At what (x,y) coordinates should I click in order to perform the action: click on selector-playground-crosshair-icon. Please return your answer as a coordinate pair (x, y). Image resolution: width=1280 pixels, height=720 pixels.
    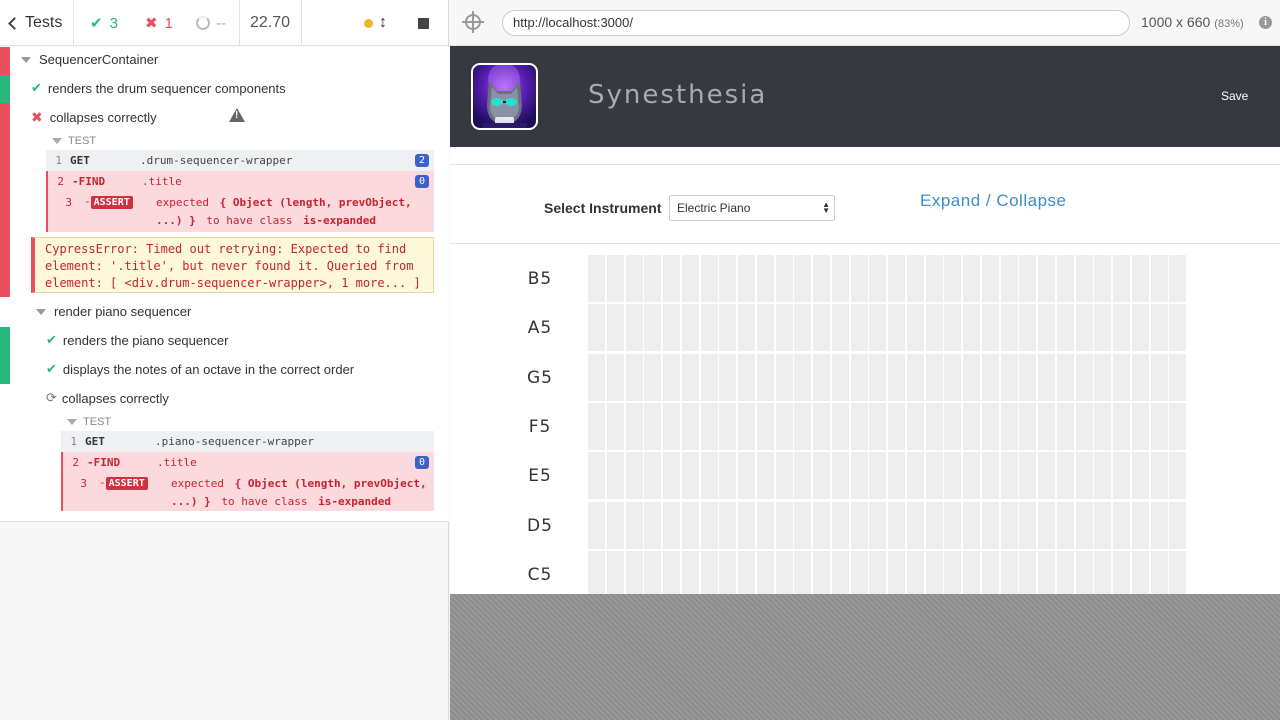
    Looking at the image, I should click on (473, 22).